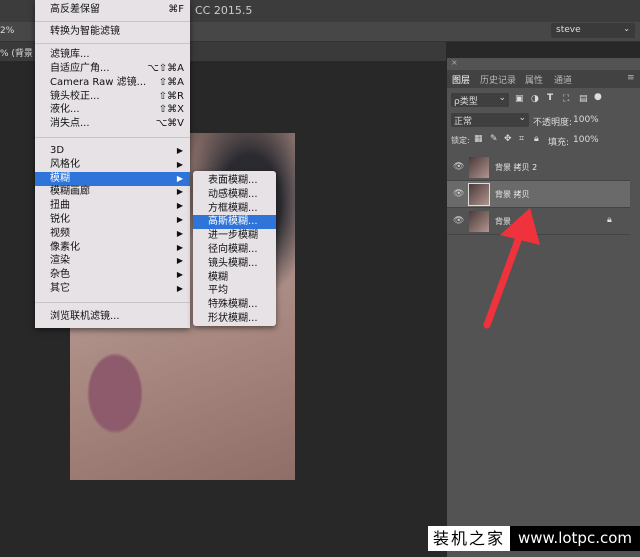  Describe the element at coordinates (534, 79) in the screenshot. I see `tab-properties: 属性` at that location.